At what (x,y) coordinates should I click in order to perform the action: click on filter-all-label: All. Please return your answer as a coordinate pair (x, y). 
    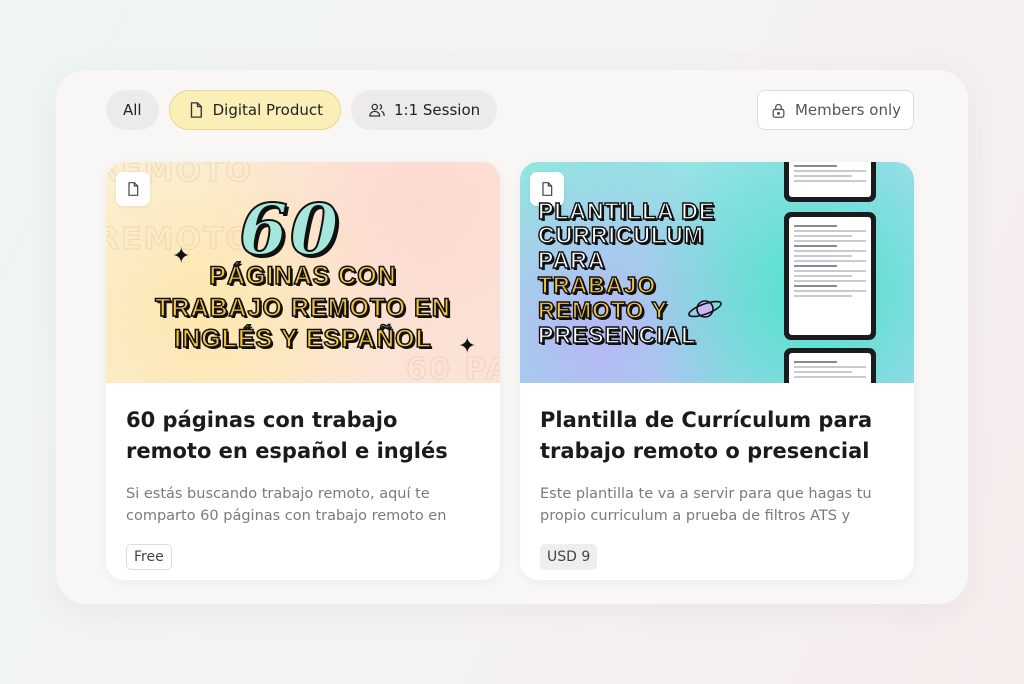
    Looking at the image, I should click on (132, 110).